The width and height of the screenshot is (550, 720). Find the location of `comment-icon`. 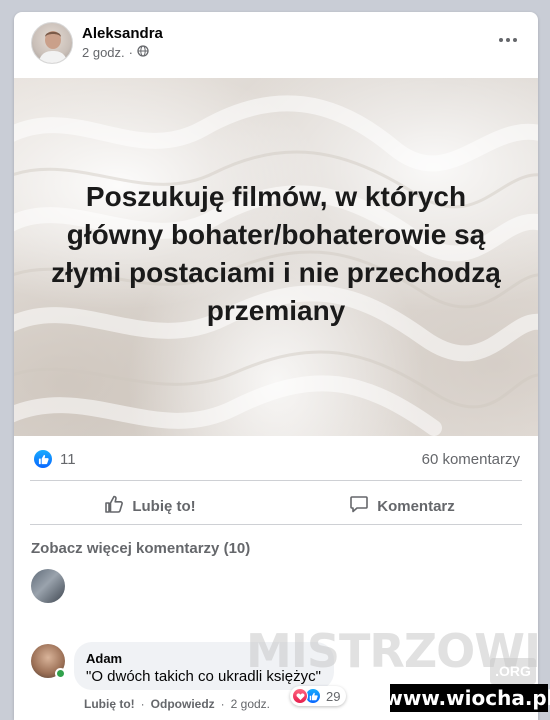

comment-icon is located at coordinates (359, 506).